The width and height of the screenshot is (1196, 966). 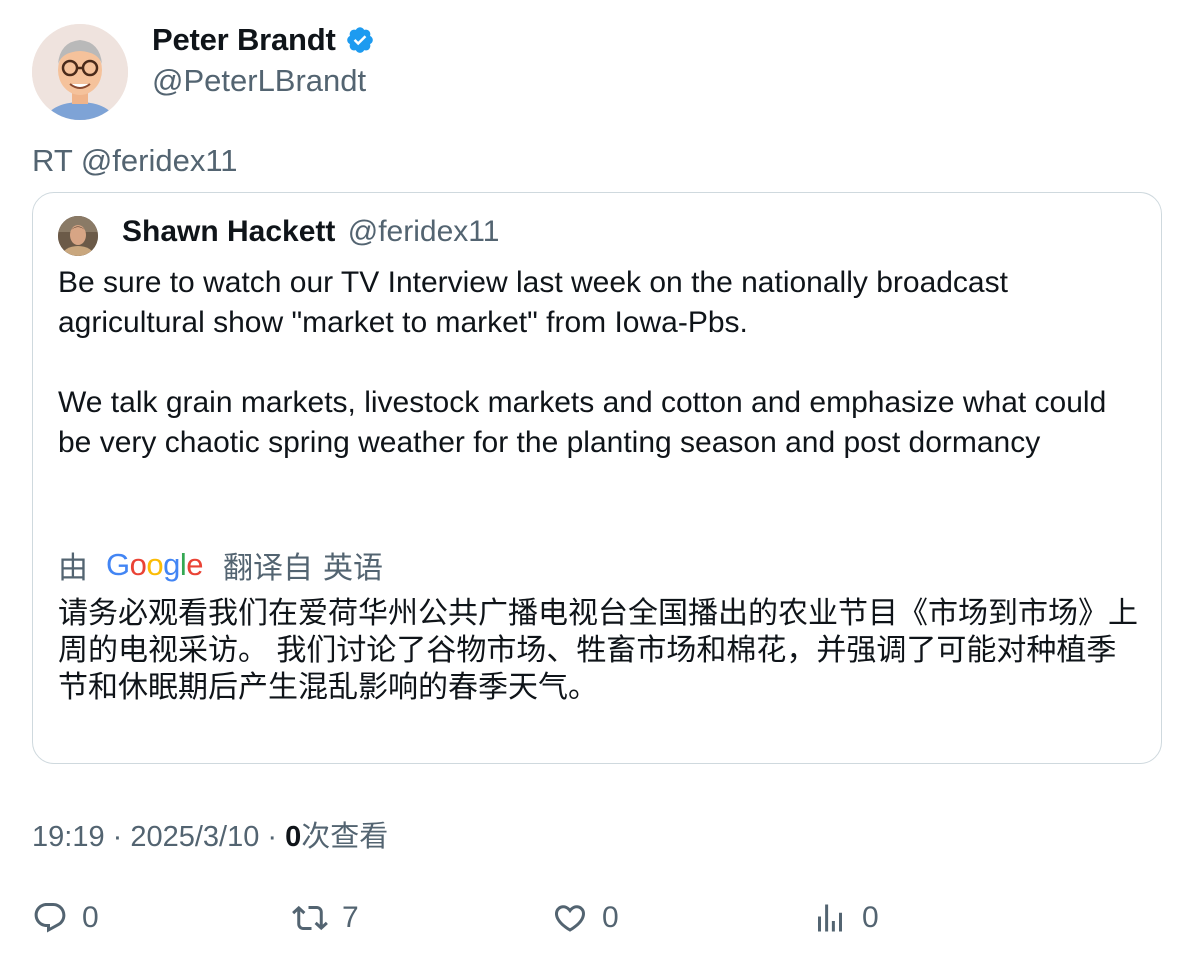 I want to click on tweet-date: 2025/3/10, so click(x=194, y=837).